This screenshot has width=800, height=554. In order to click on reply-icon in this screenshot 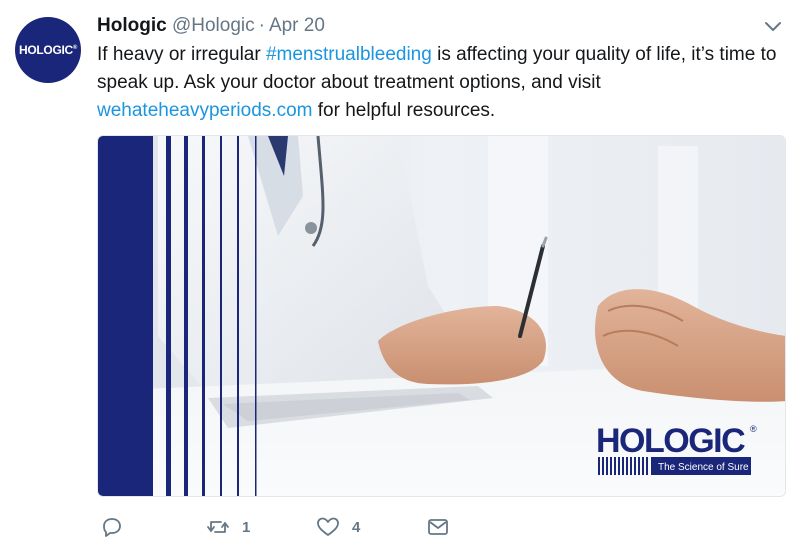, I will do `click(112, 527)`.